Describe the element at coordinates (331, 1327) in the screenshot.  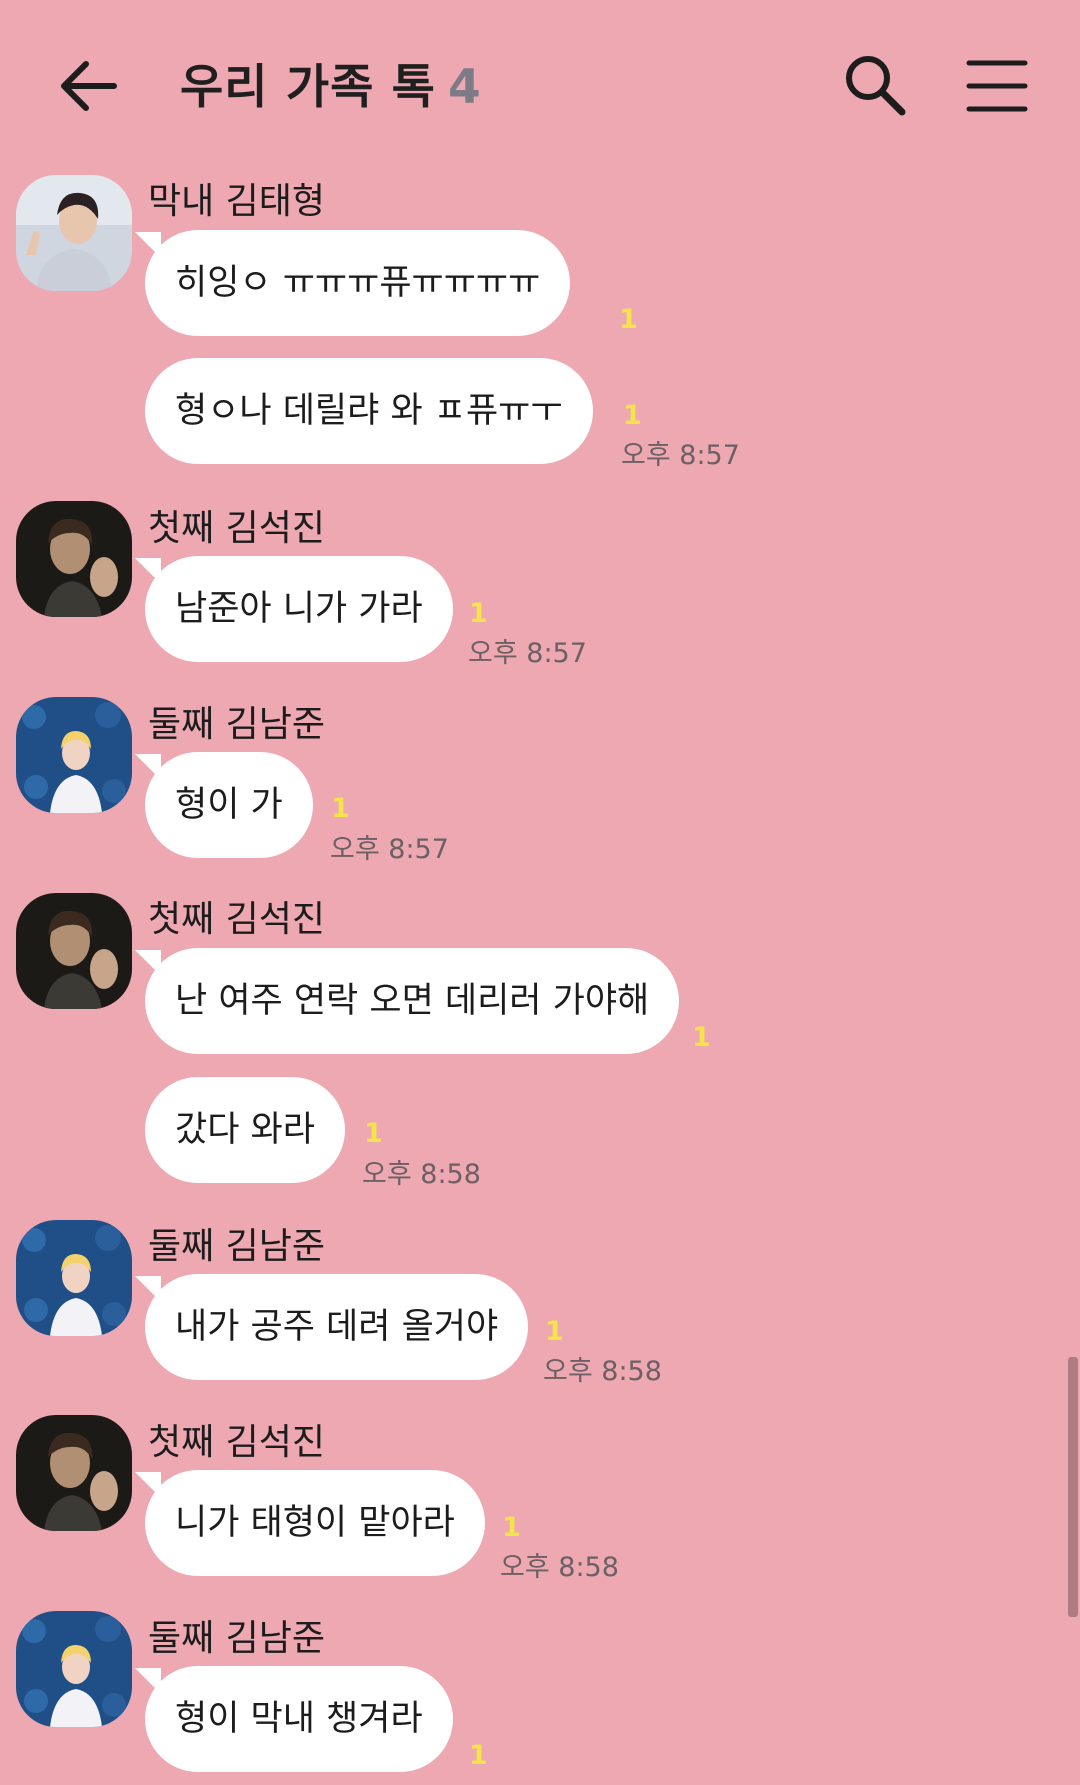
I see `message-bubble: 내가 공주 데려 올거야` at that location.